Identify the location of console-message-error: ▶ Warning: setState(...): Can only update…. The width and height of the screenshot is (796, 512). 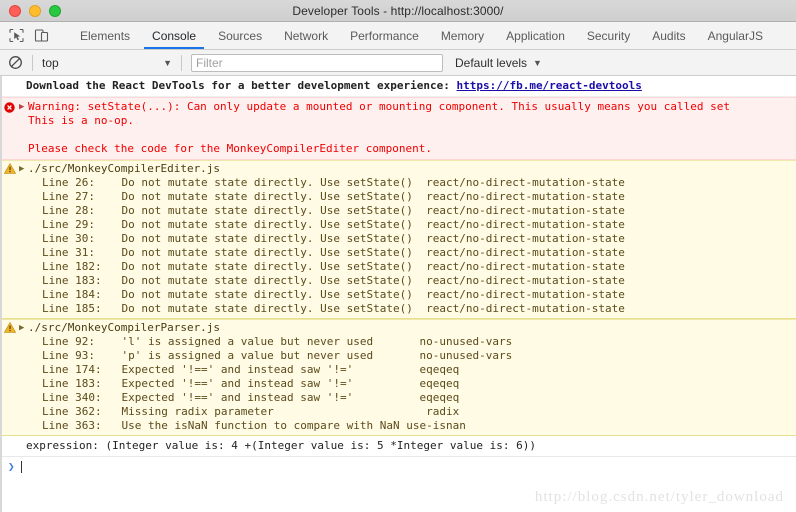
(398, 128).